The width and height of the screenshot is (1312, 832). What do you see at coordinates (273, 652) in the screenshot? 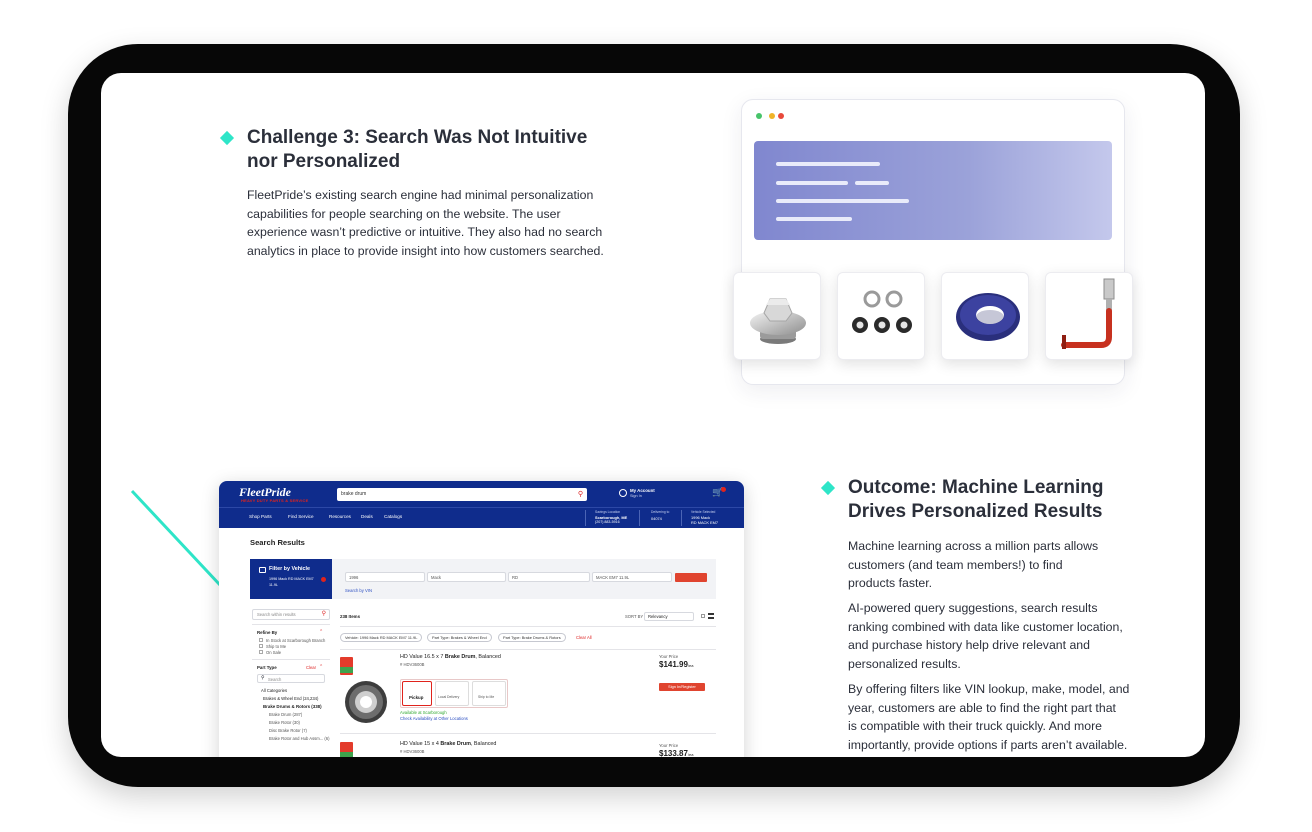
I see `refine-on-sale: On Sale` at bounding box center [273, 652].